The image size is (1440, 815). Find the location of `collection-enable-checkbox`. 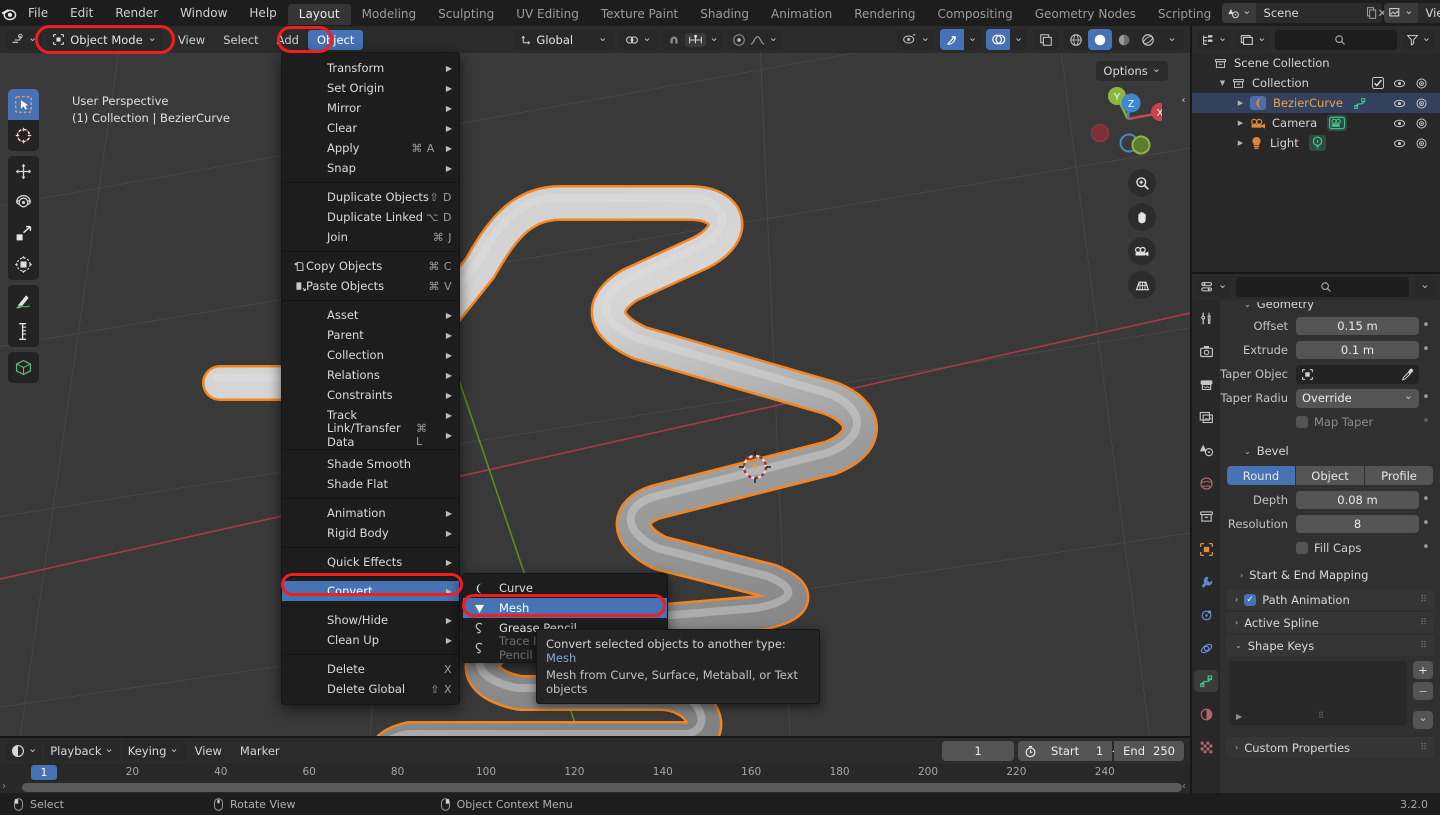

collection-enable-checkbox is located at coordinates (1378, 83).